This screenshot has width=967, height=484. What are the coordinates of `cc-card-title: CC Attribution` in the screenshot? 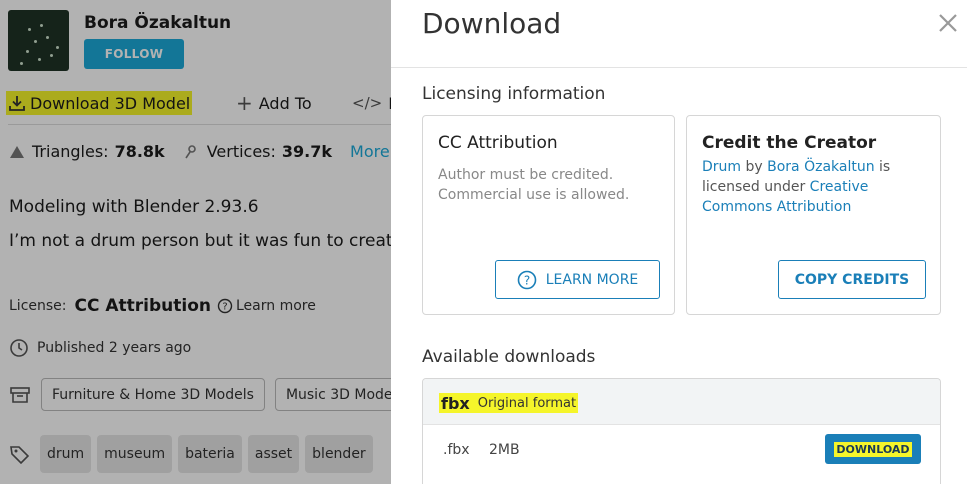 It's located at (498, 143).